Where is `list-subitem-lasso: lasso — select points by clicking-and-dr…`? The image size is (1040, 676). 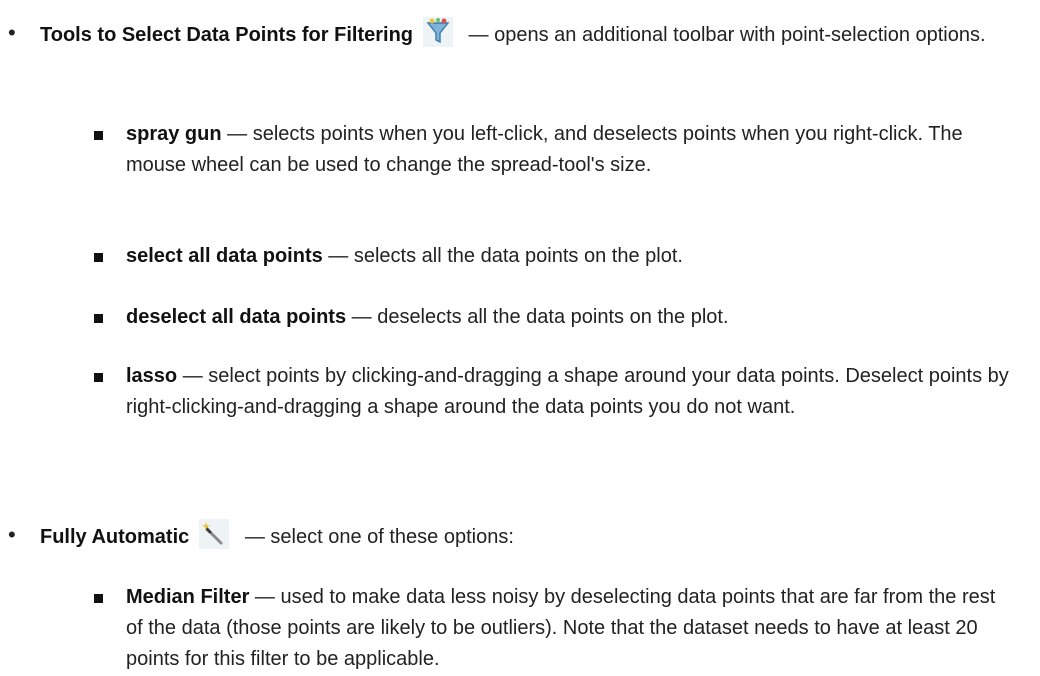 list-subitem-lasso: lasso — select points by clicking-and-dr… is located at coordinates (555, 392).